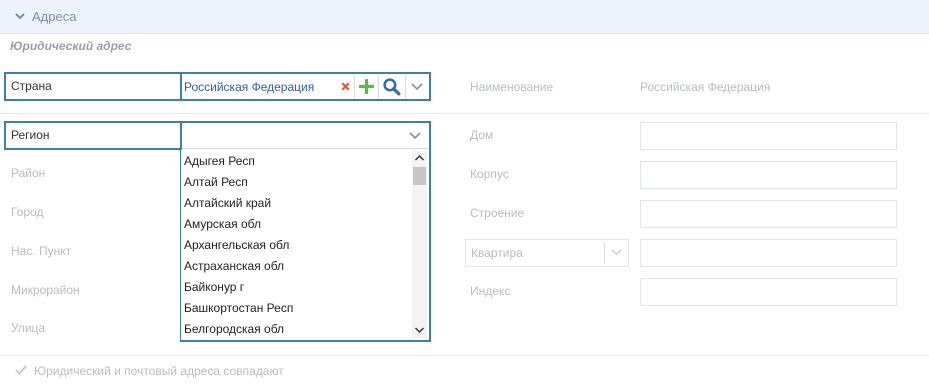 The height and width of the screenshot is (386, 929). I want to click on index-label: Индекс, so click(490, 291).